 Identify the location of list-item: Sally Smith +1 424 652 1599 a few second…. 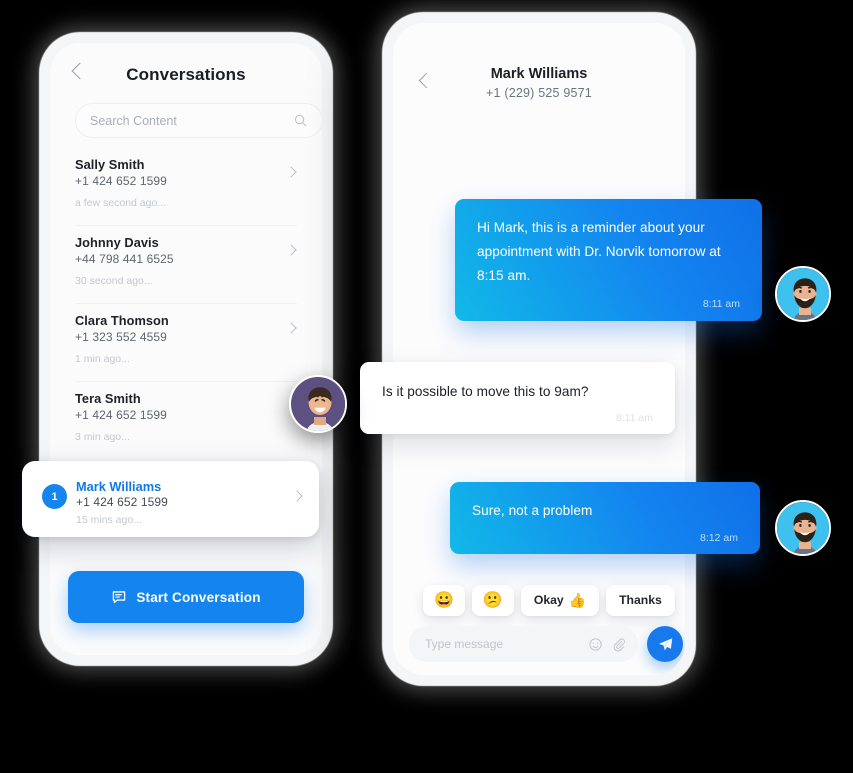
(186, 187).